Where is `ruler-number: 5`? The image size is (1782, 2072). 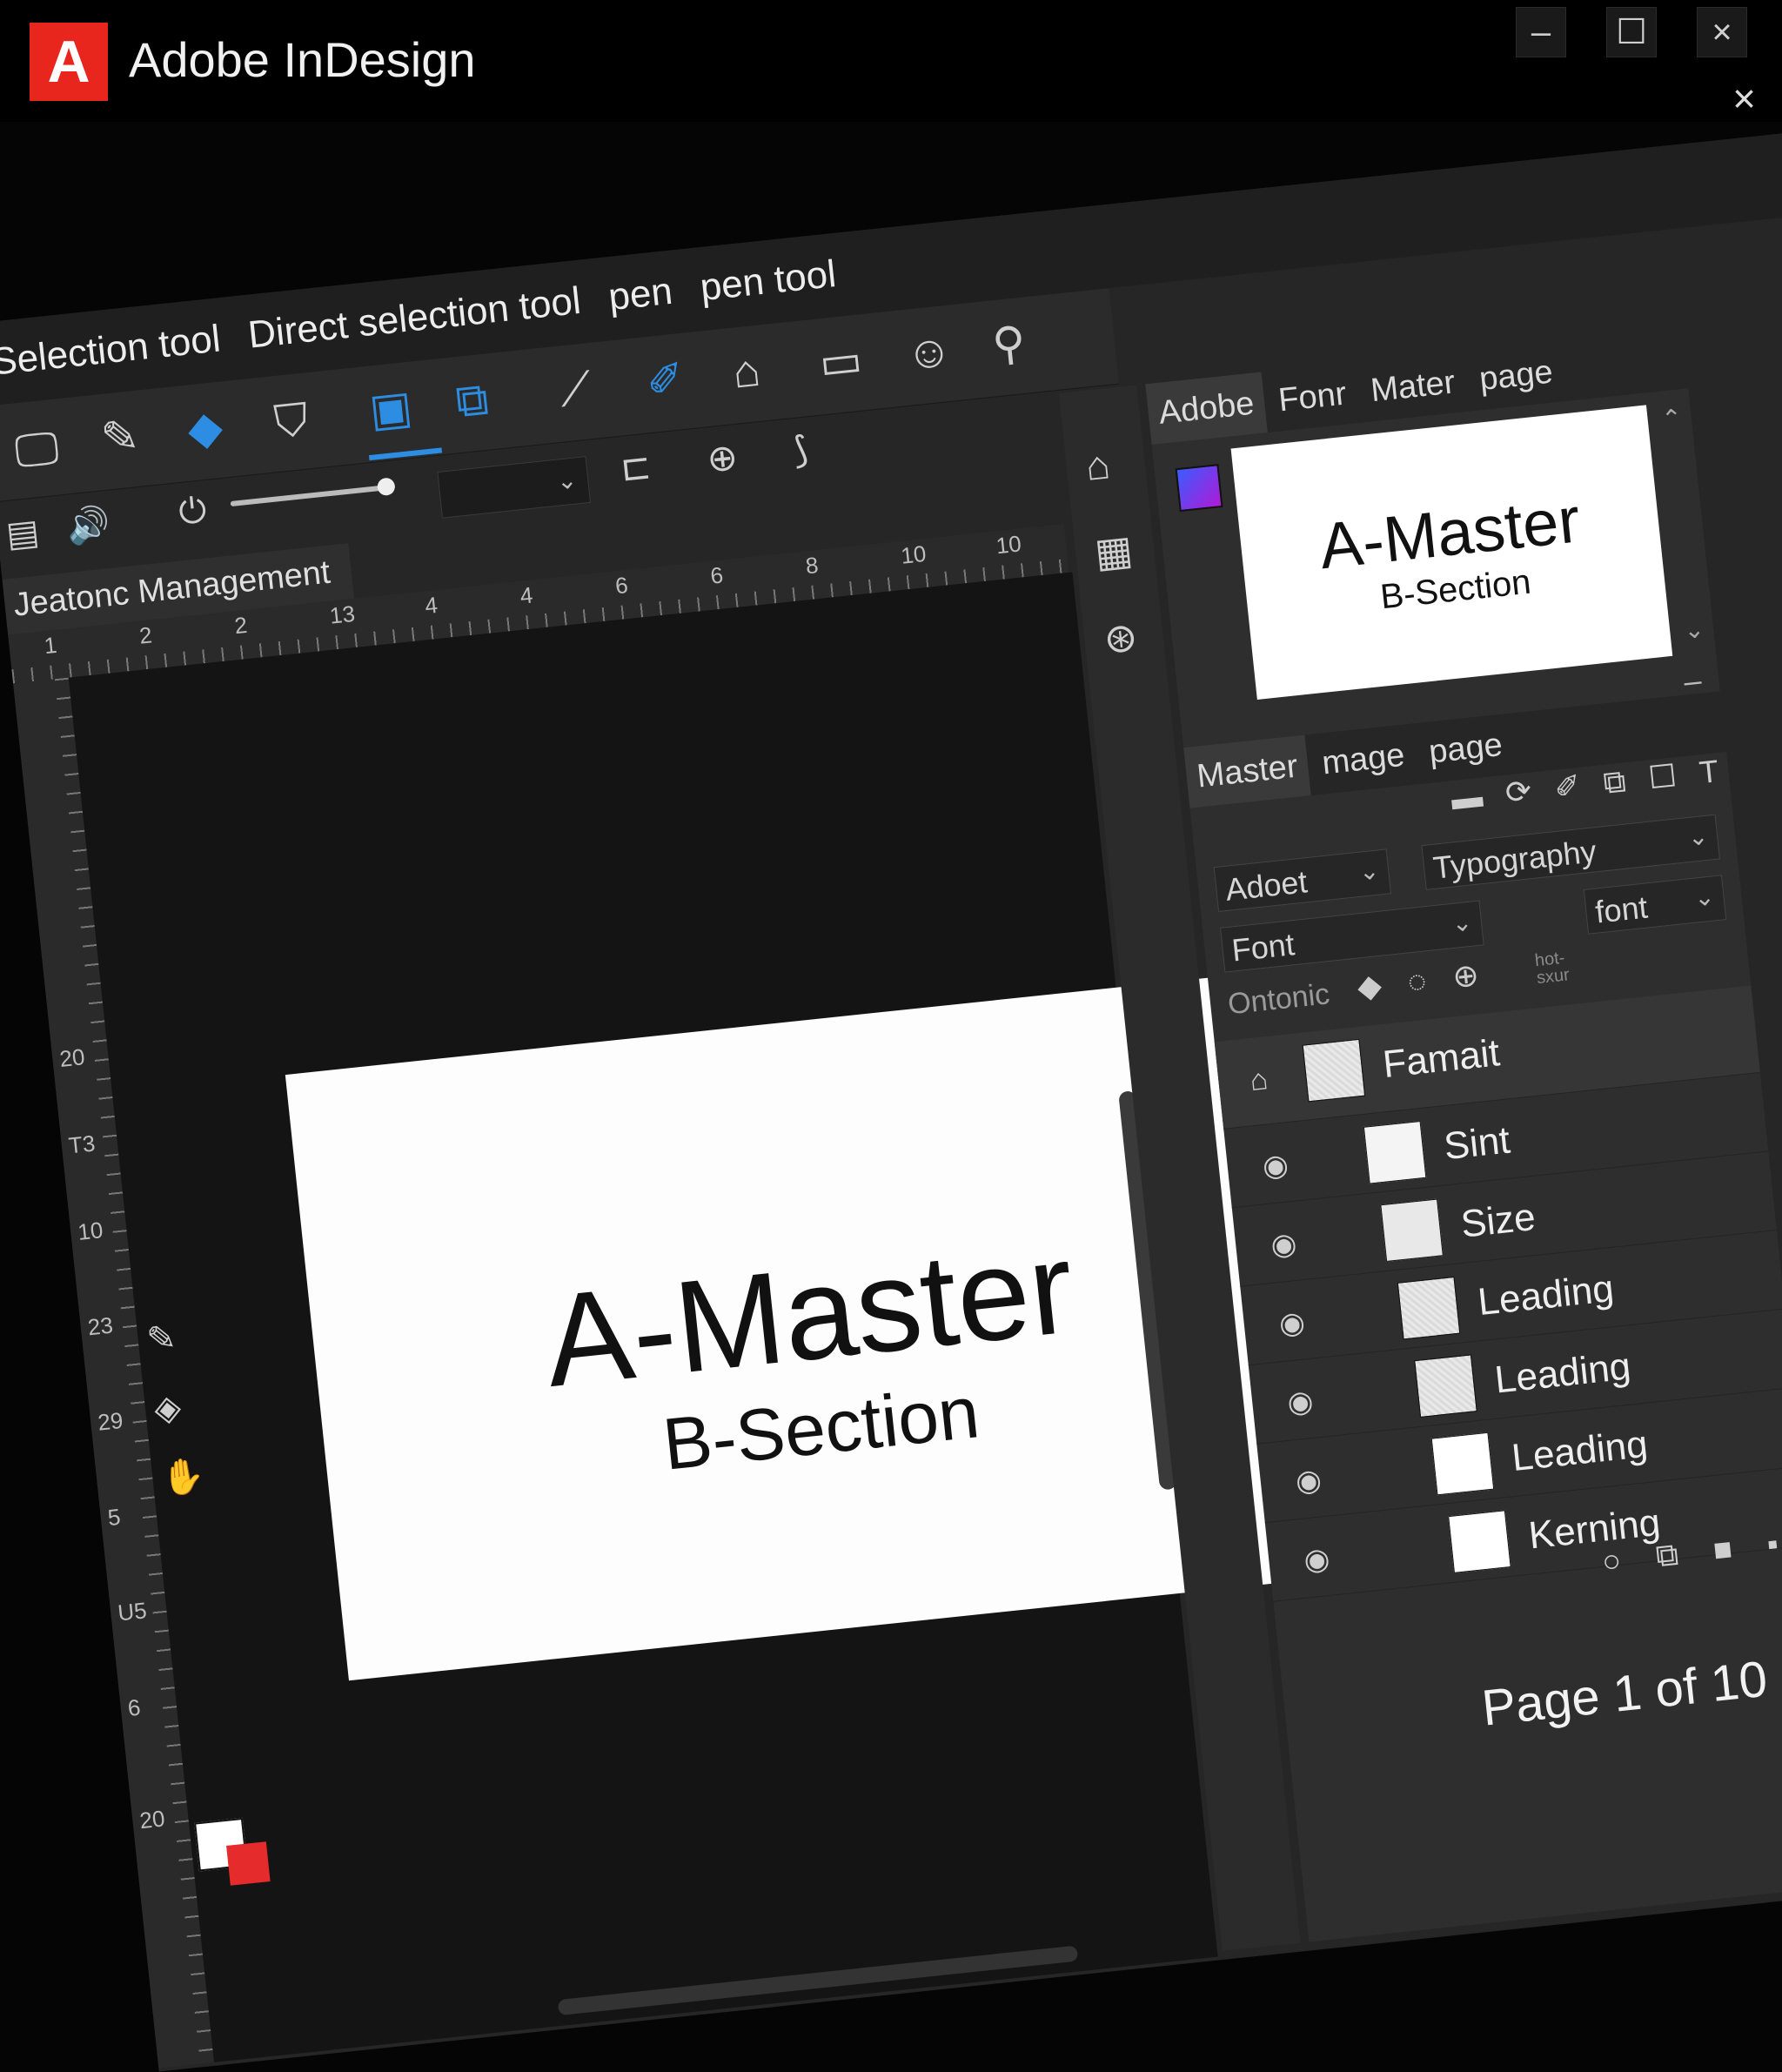
ruler-number: 5 is located at coordinates (114, 1517).